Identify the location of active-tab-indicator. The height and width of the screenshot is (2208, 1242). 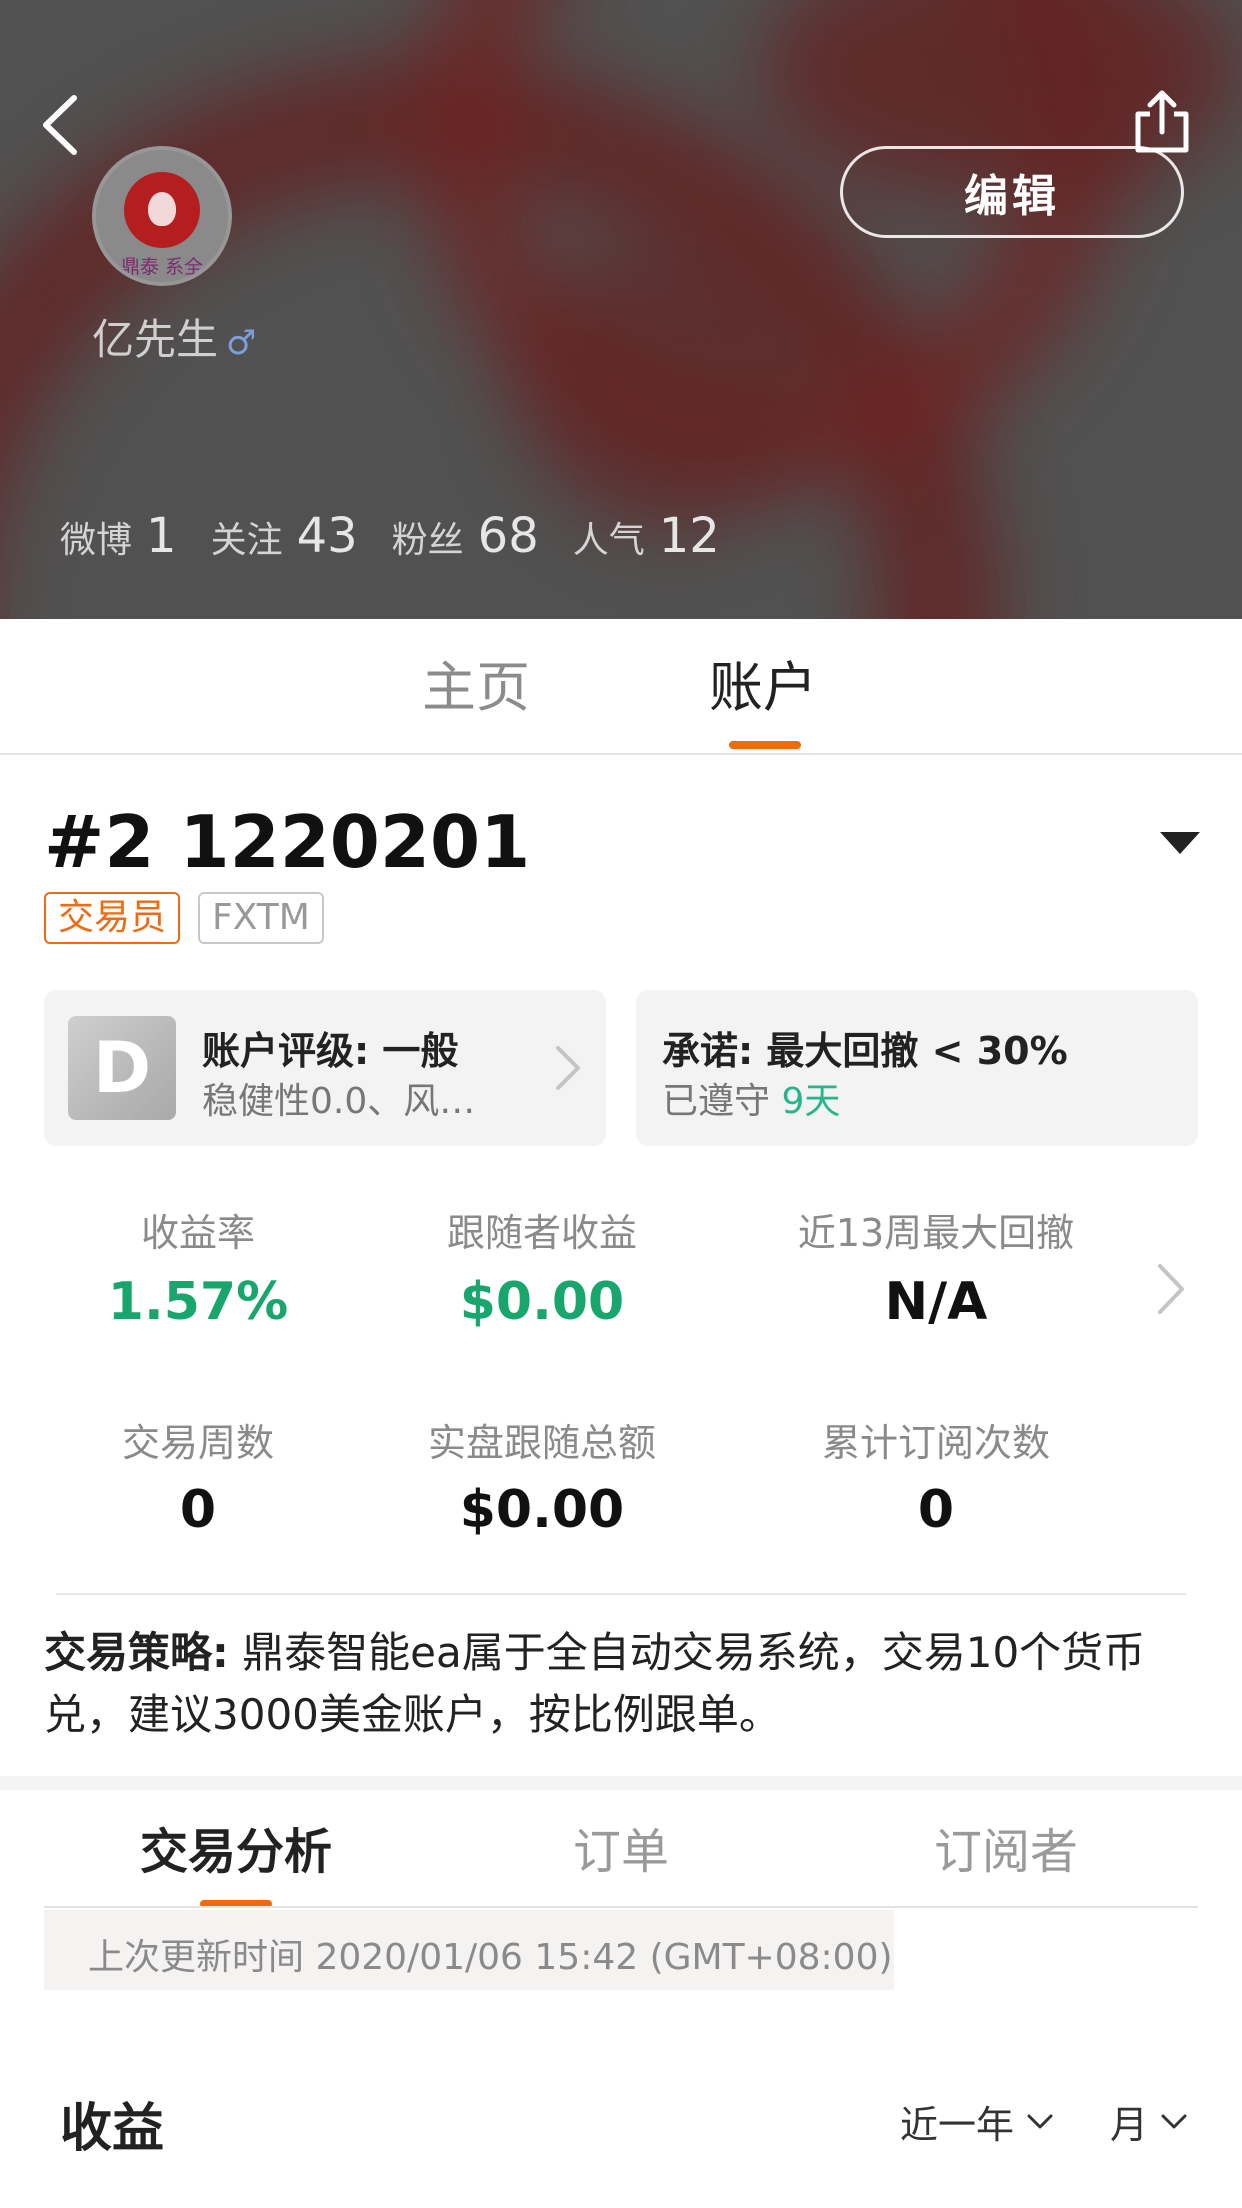
(765, 745).